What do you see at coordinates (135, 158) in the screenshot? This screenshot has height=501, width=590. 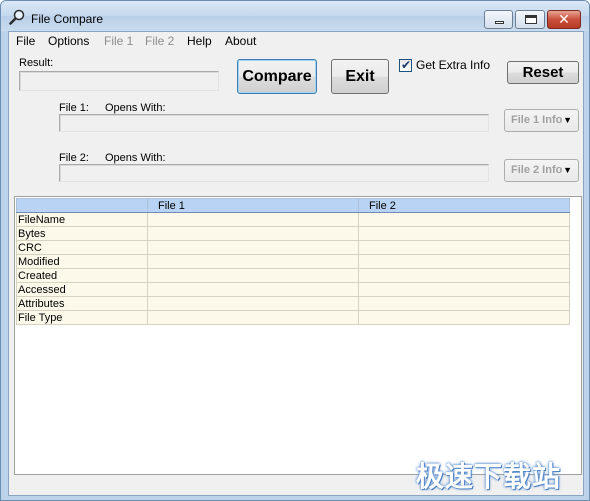 I see `file2-opens-with-label: Opens With:` at bounding box center [135, 158].